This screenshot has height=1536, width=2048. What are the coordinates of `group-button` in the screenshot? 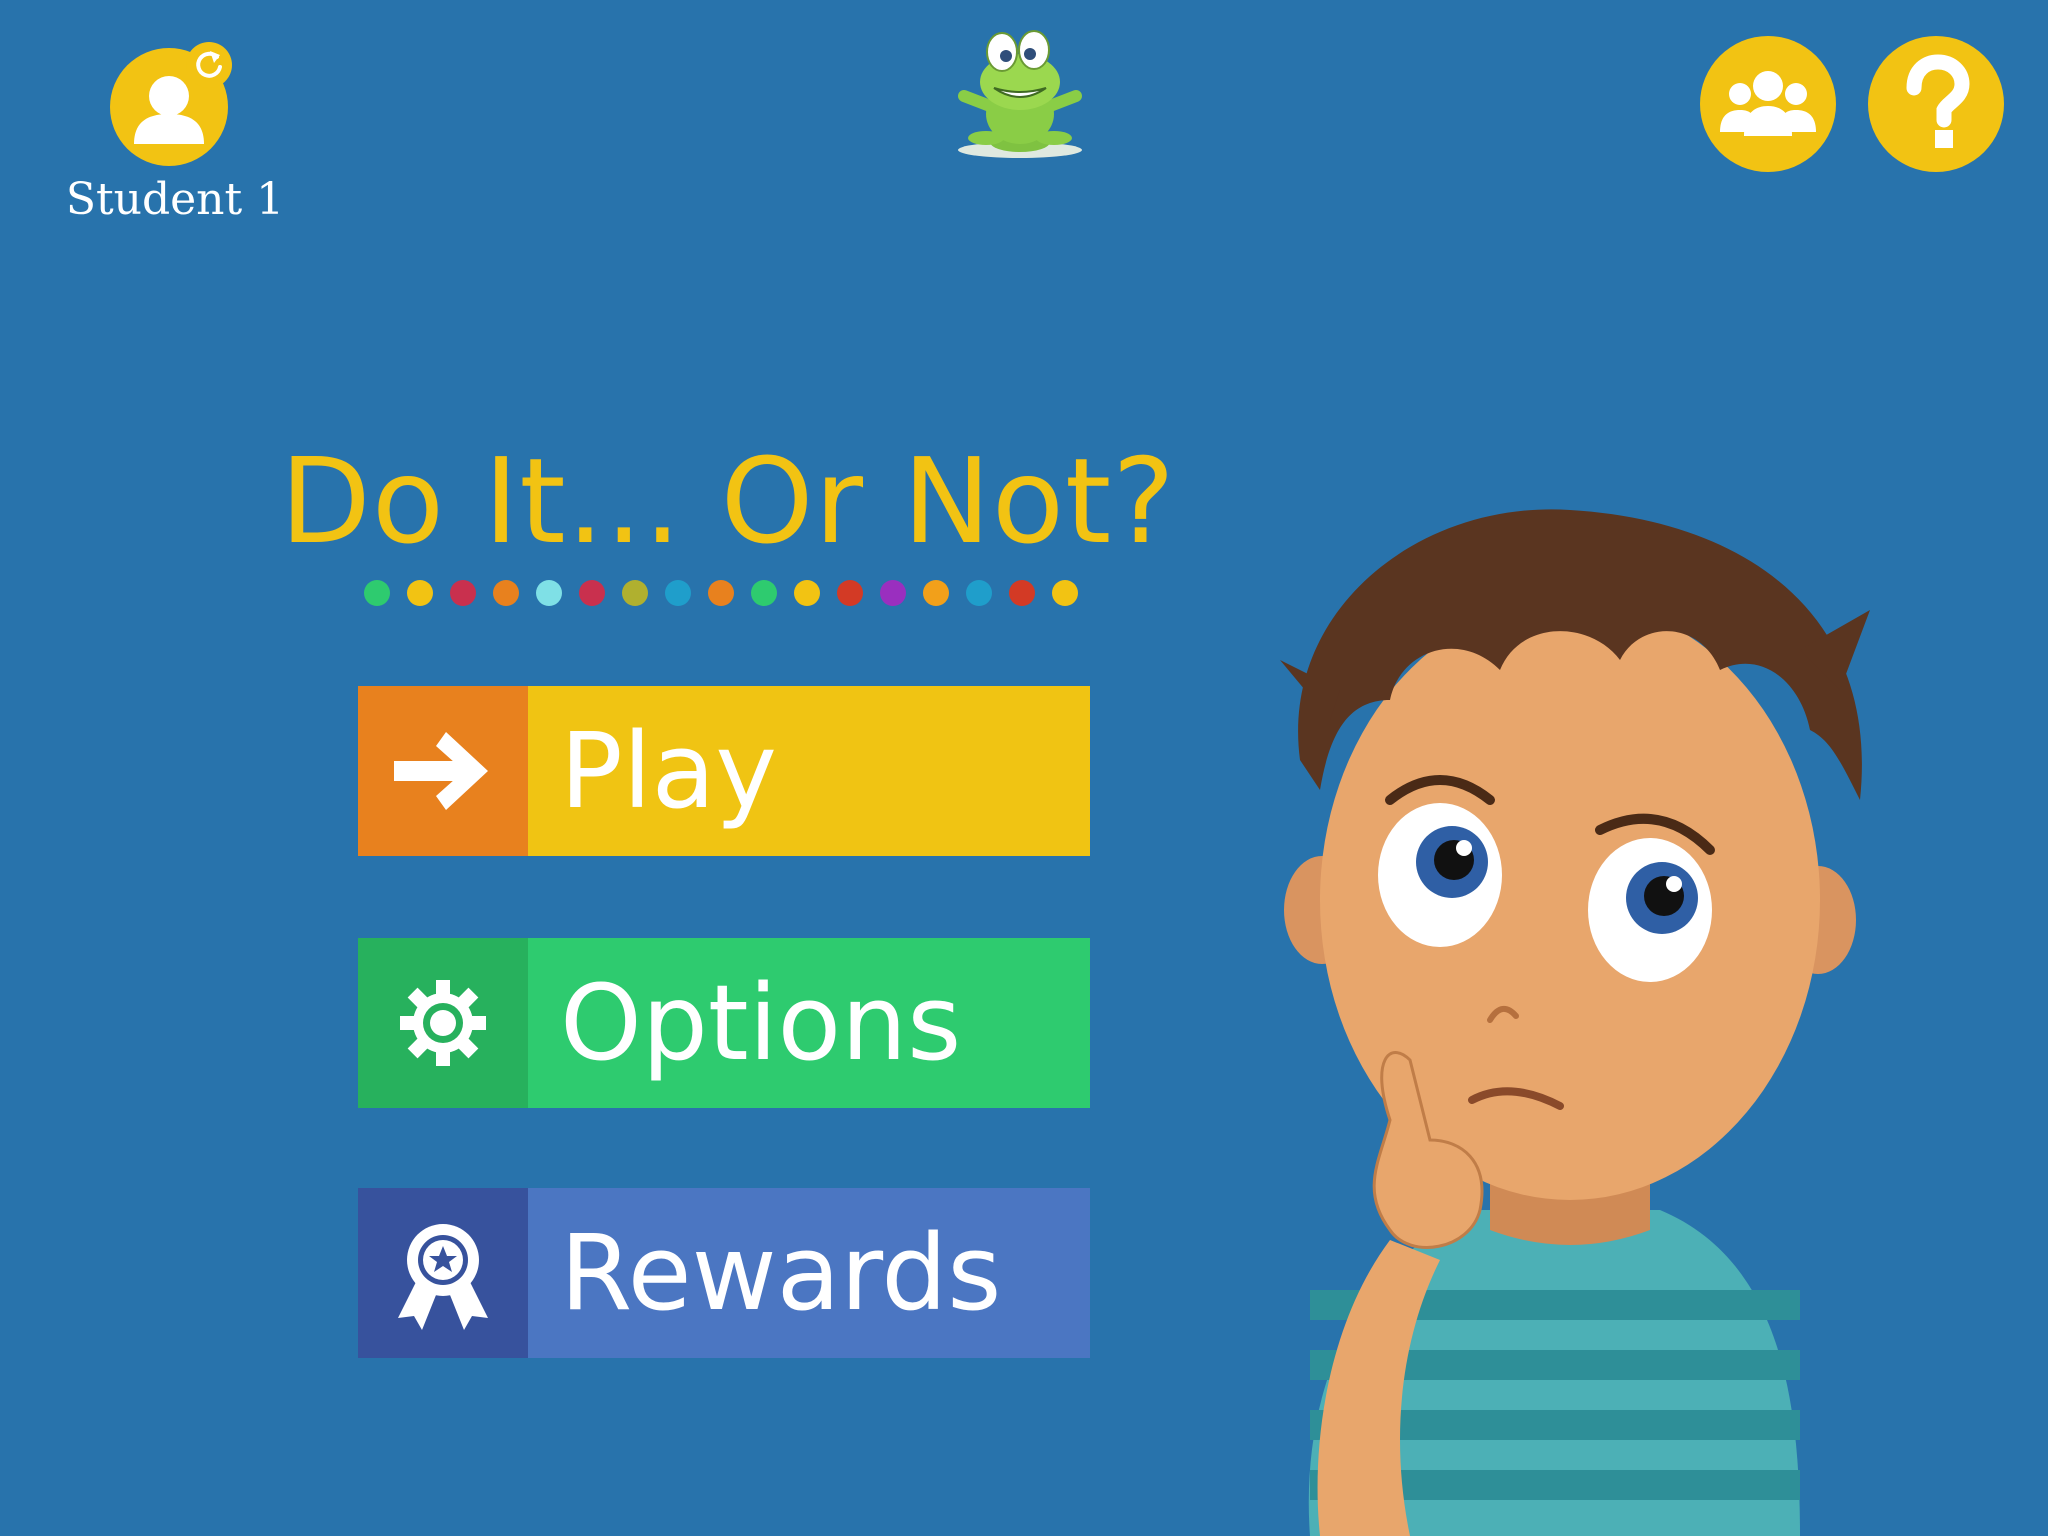 It's located at (1768, 104).